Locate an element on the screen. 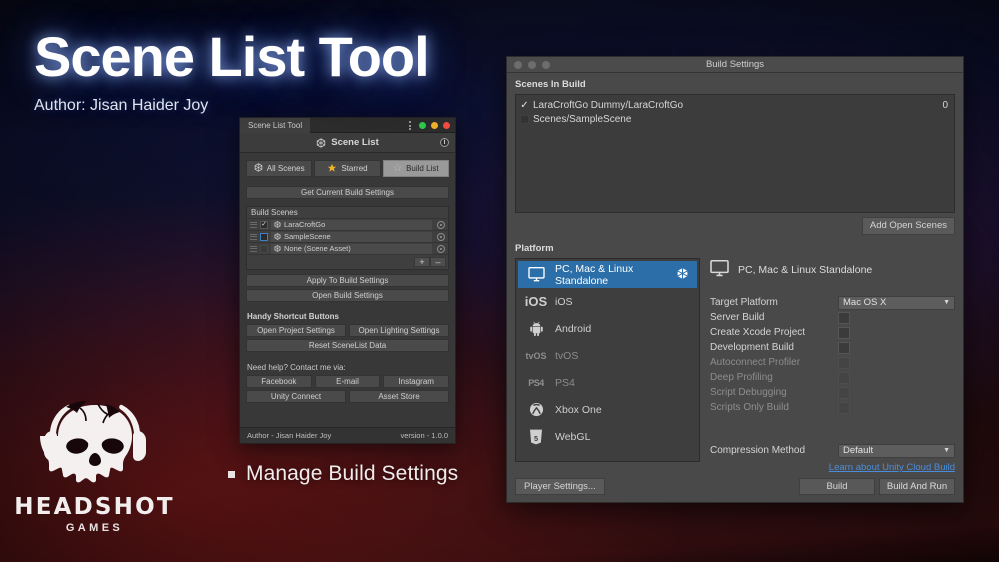 This screenshot has height=562, width=999. scene-list-tool-titlebar: Scene List Tool is located at coordinates (347, 125).